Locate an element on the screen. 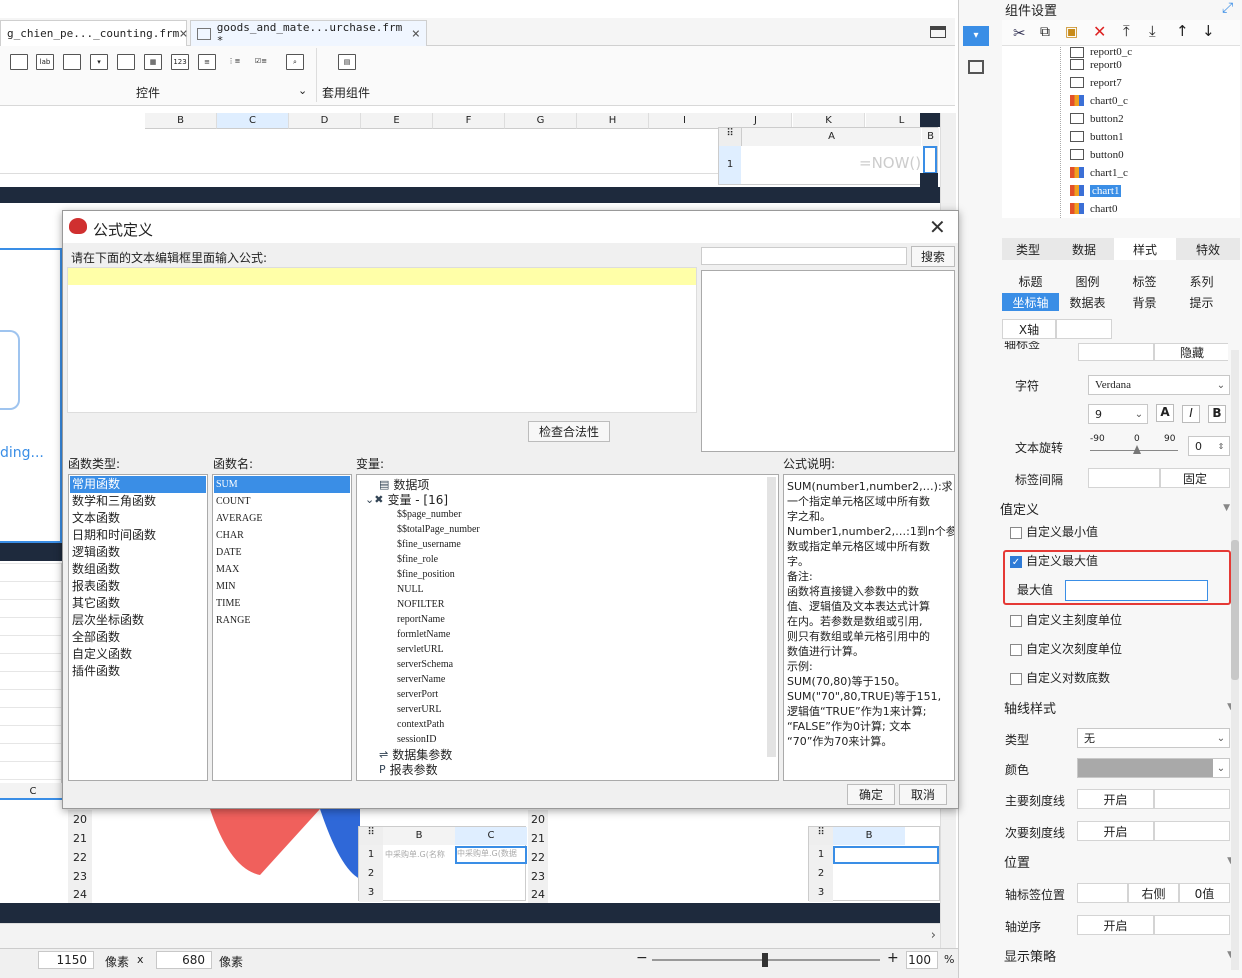 The width and height of the screenshot is (1242, 978). column-header: E is located at coordinates (397, 121).